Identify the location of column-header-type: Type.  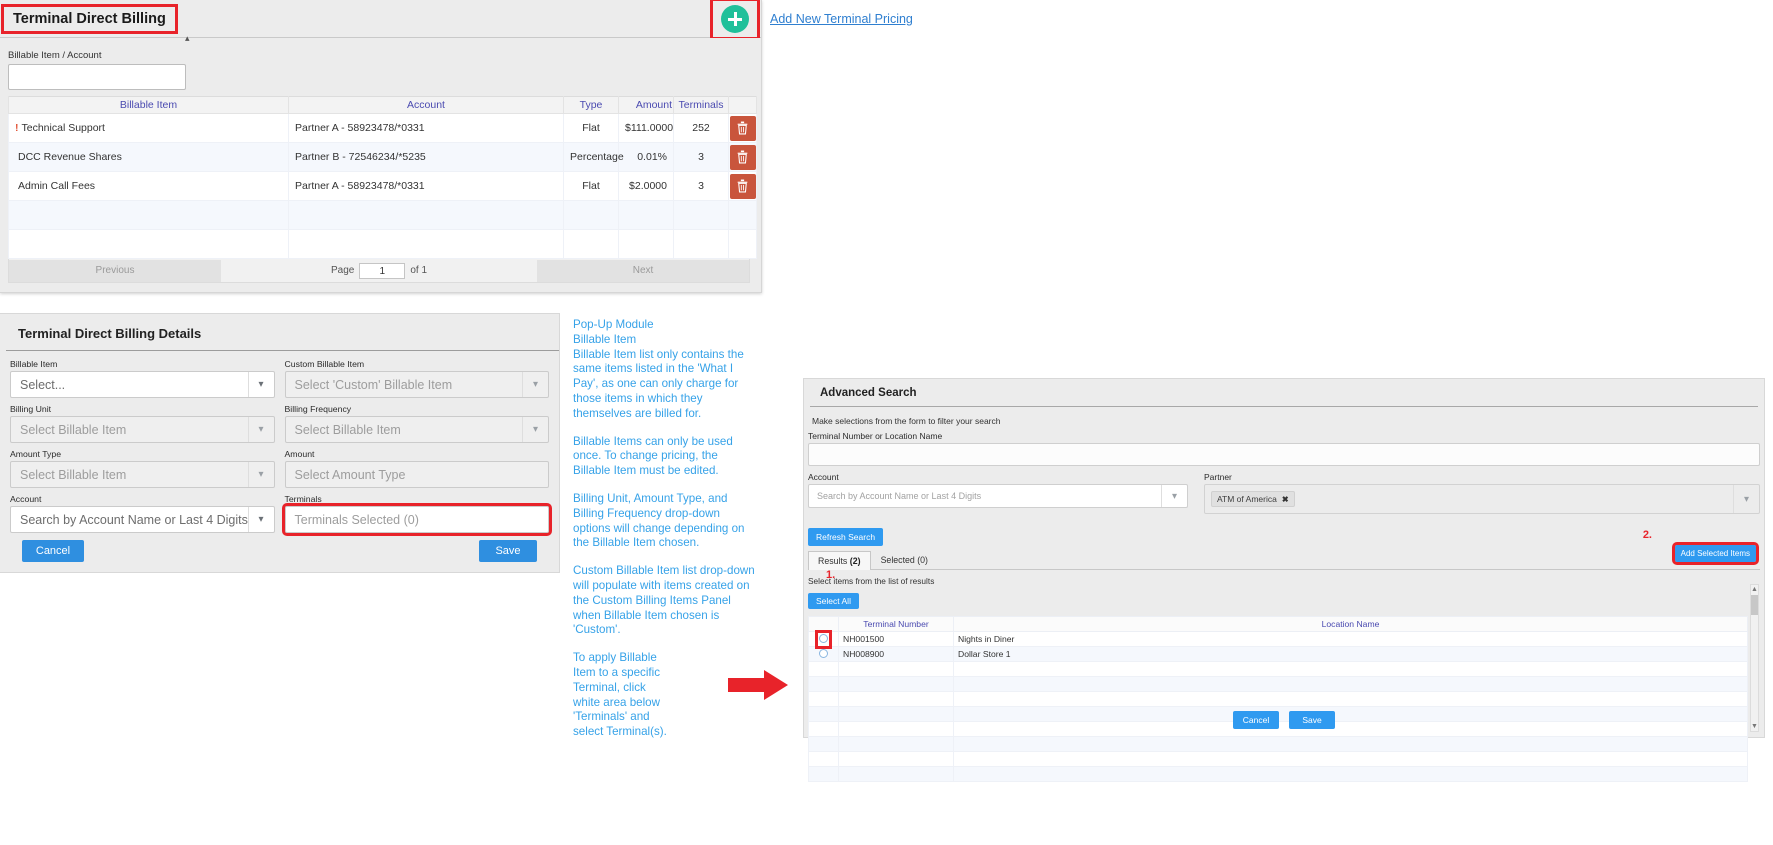
(591, 105).